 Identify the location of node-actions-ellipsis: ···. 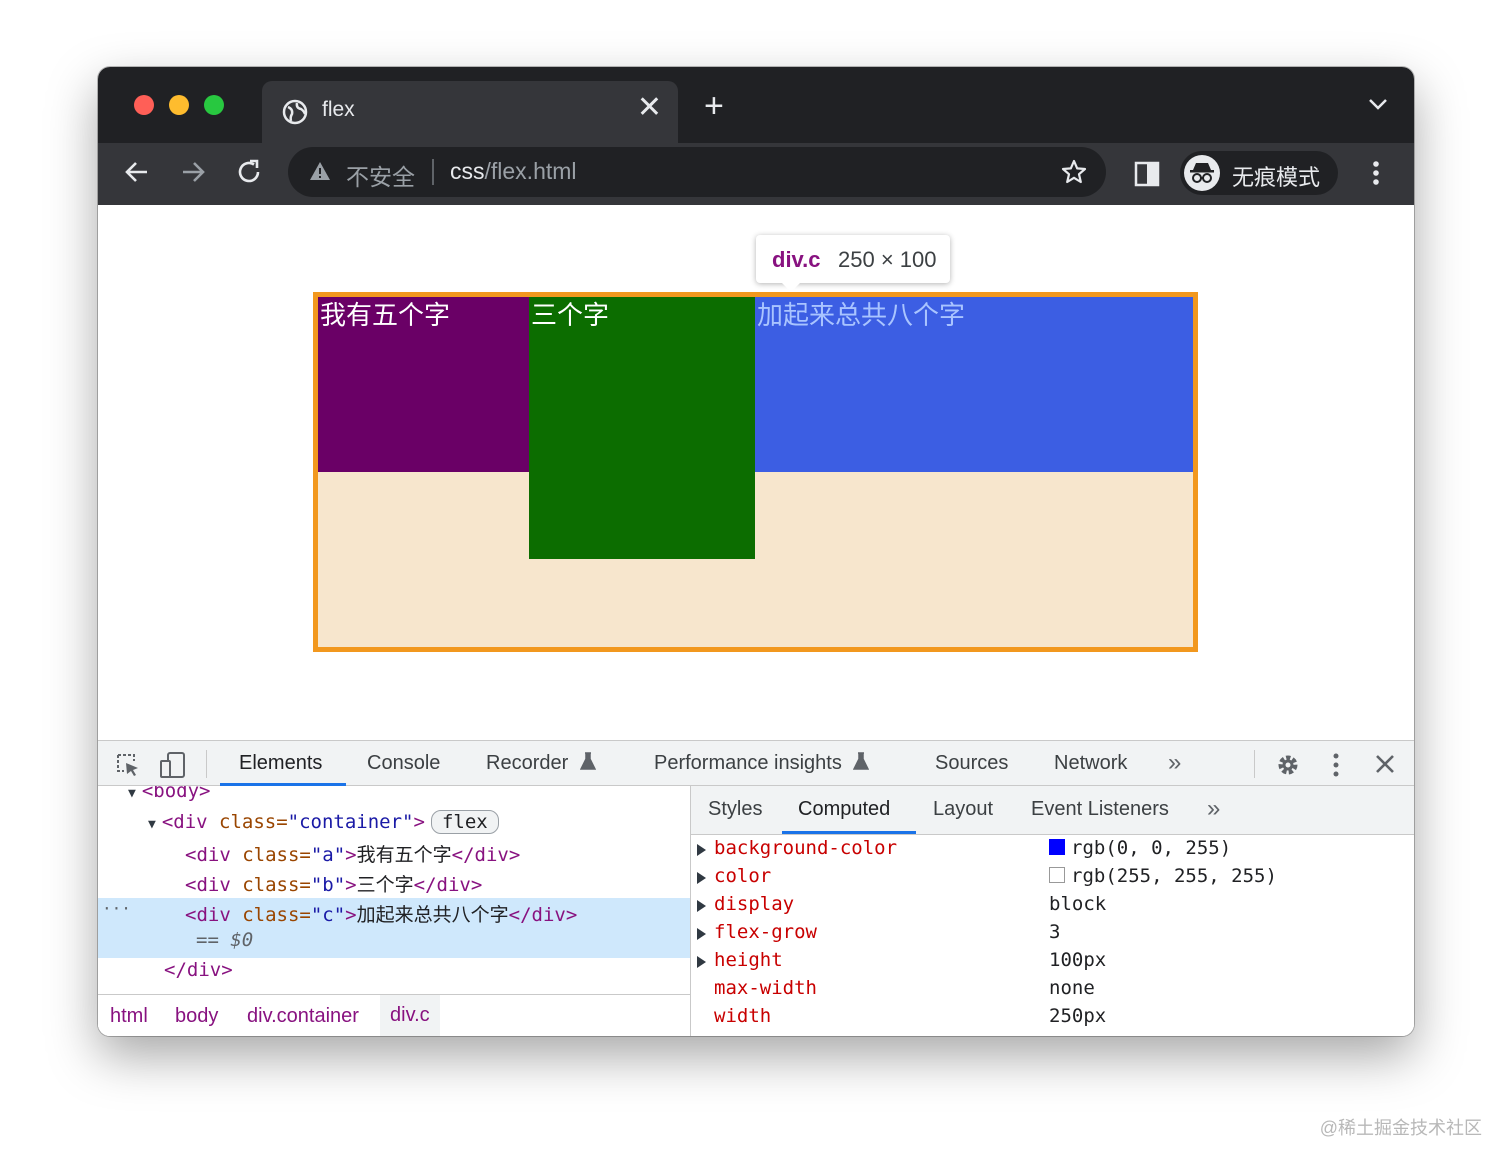
(116, 908).